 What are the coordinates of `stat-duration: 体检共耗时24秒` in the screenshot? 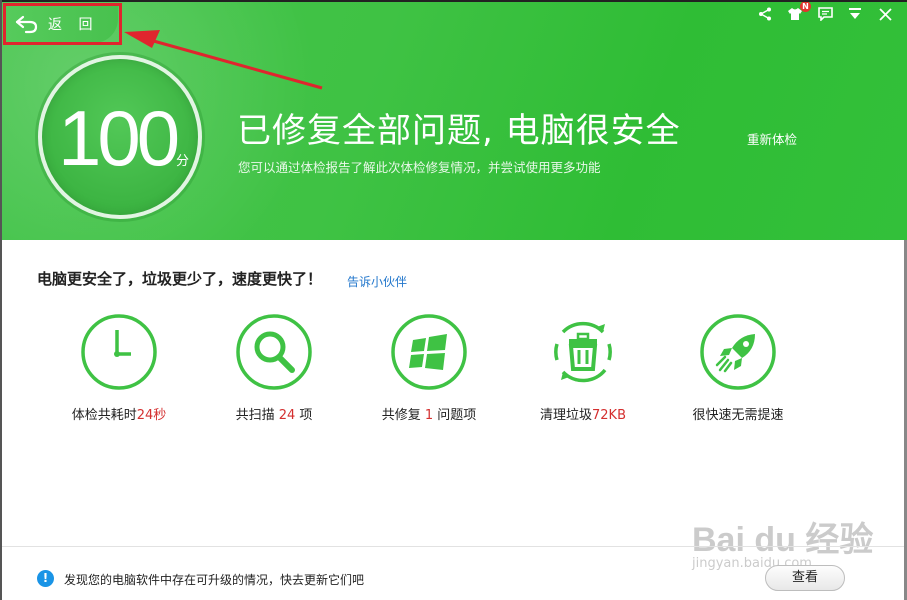 It's located at (119, 367).